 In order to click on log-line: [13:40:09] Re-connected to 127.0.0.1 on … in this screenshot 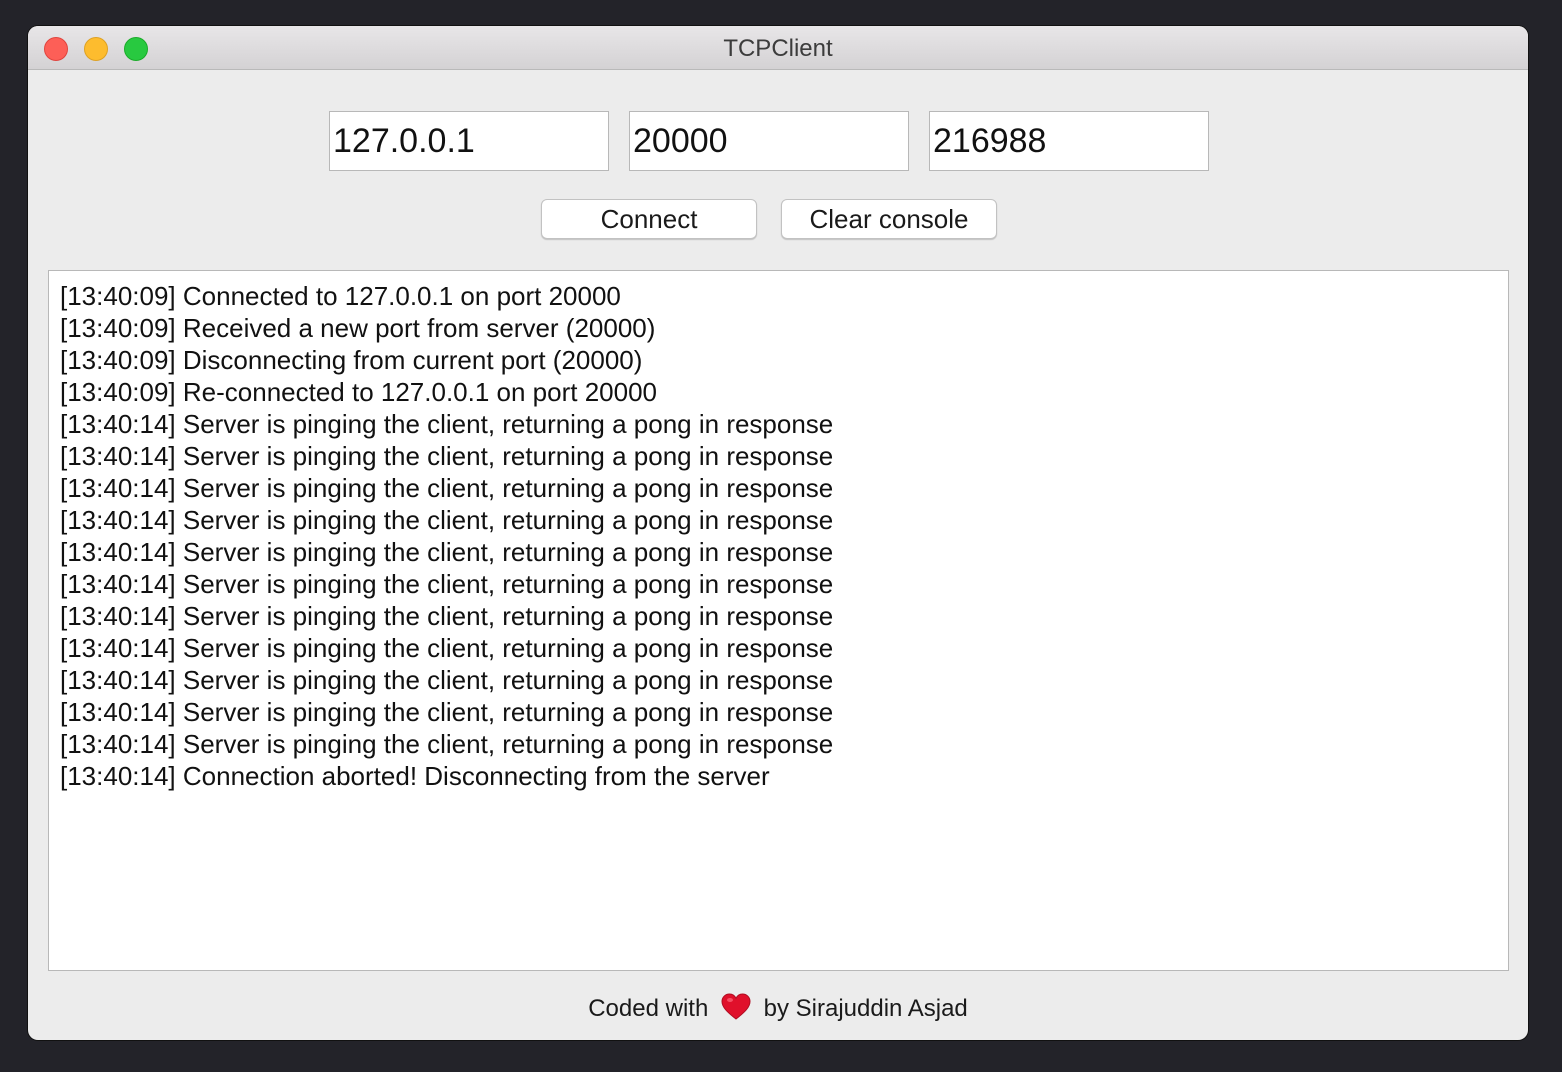, I will do `click(359, 392)`.